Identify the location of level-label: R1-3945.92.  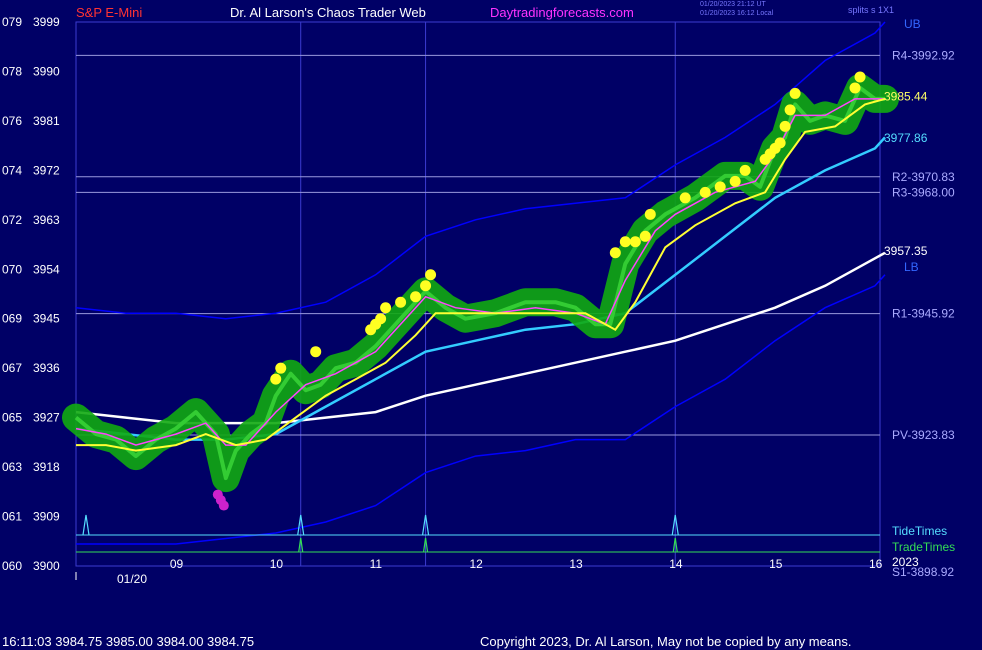
(923, 314).